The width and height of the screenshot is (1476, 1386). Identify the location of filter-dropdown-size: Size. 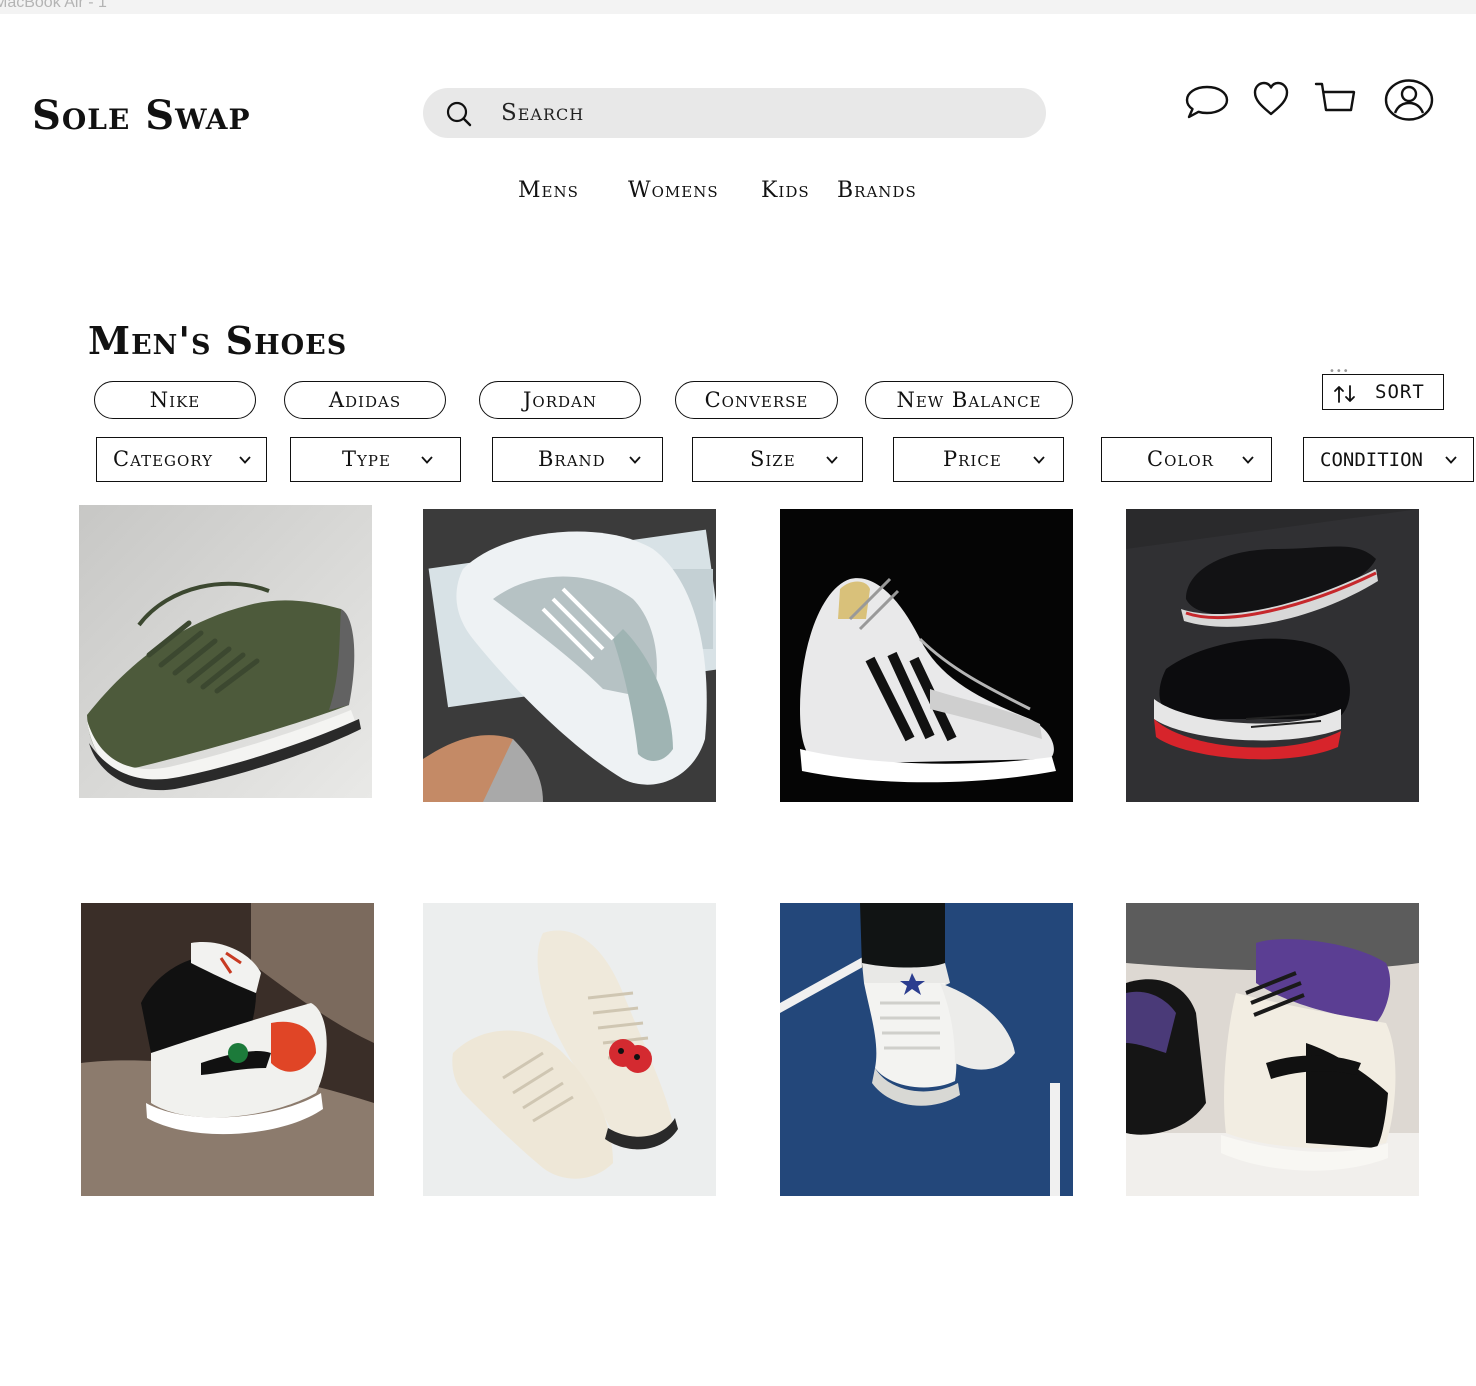
(777, 459).